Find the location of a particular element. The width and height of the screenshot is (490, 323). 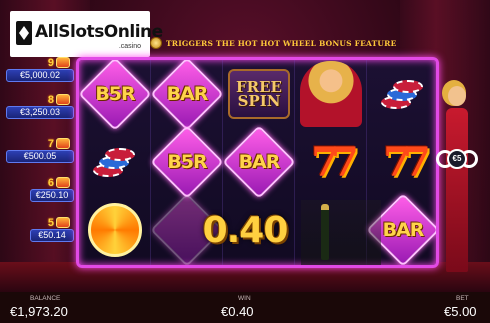

jackpot-rung: 5 €50.14 is located at coordinates (38, 230).